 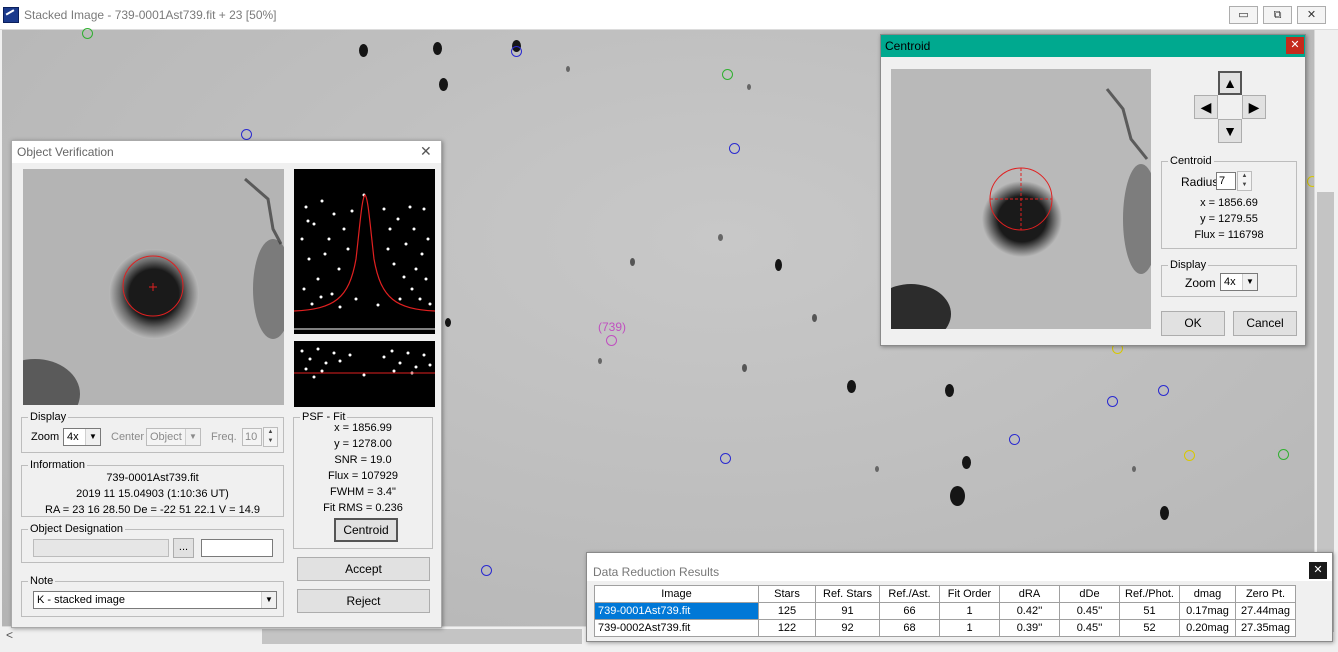 What do you see at coordinates (1188, 265) in the screenshot?
I see `centroid-display-legend: Display` at bounding box center [1188, 265].